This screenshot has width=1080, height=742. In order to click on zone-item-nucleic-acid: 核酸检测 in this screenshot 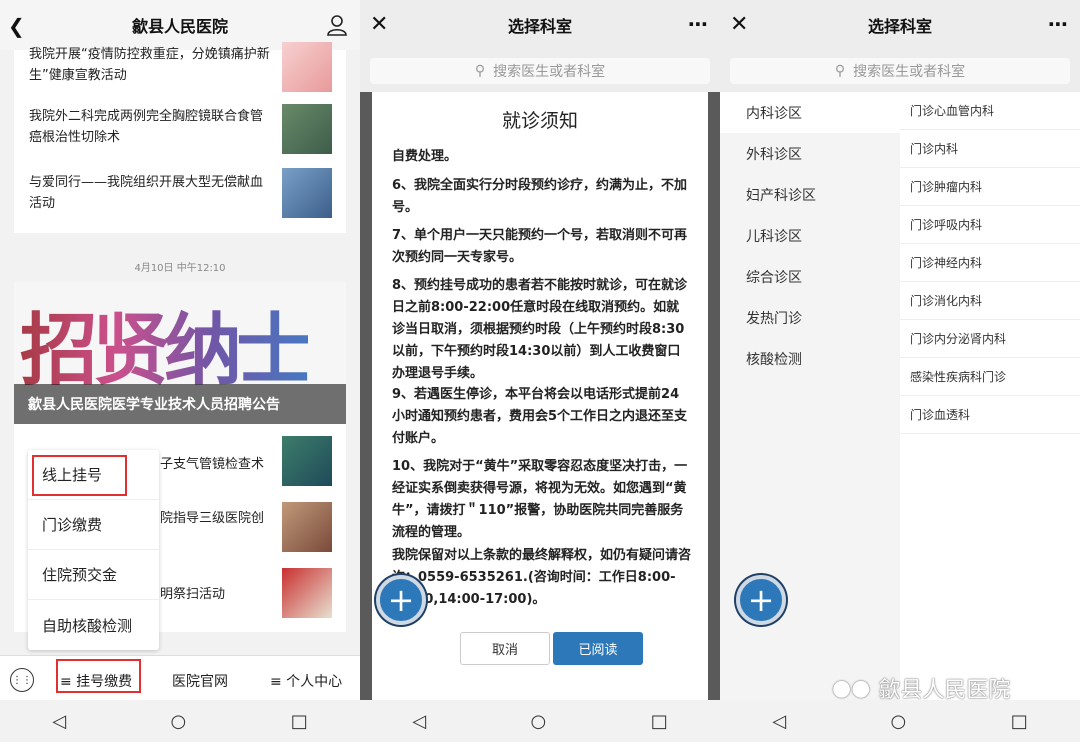, I will do `click(810, 358)`.